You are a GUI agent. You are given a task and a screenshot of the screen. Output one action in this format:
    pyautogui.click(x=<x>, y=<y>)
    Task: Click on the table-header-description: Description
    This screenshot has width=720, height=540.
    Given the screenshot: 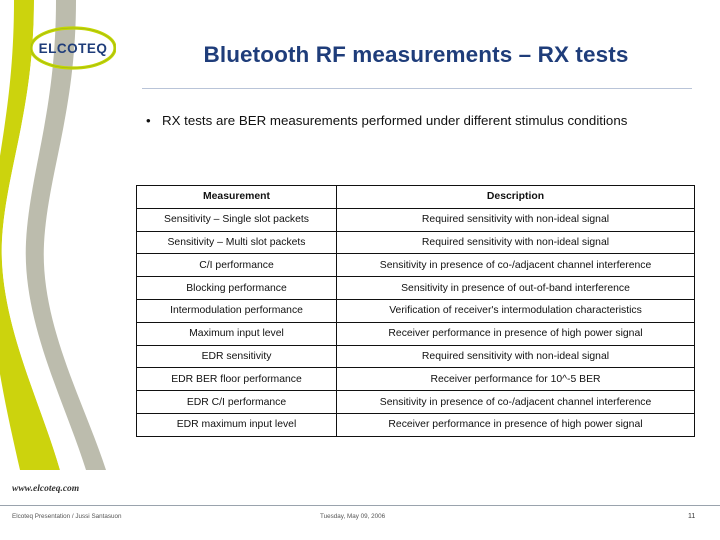 What is the action you would take?
    pyautogui.click(x=515, y=197)
    